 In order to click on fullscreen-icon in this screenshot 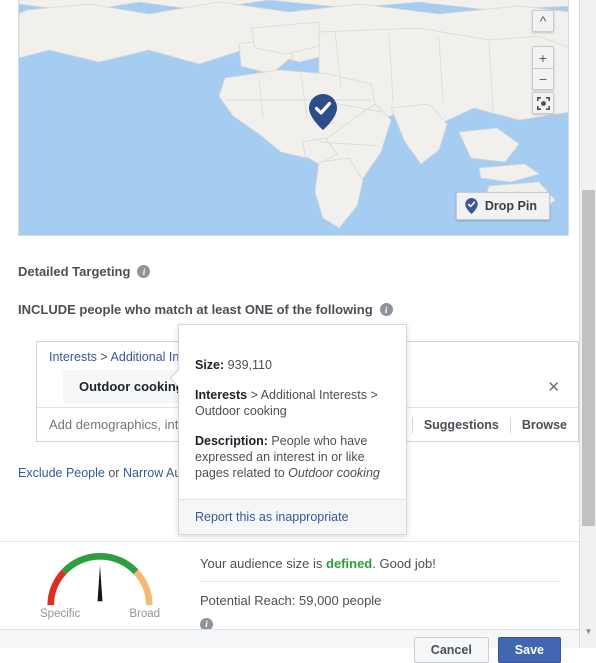, I will do `click(543, 103)`.